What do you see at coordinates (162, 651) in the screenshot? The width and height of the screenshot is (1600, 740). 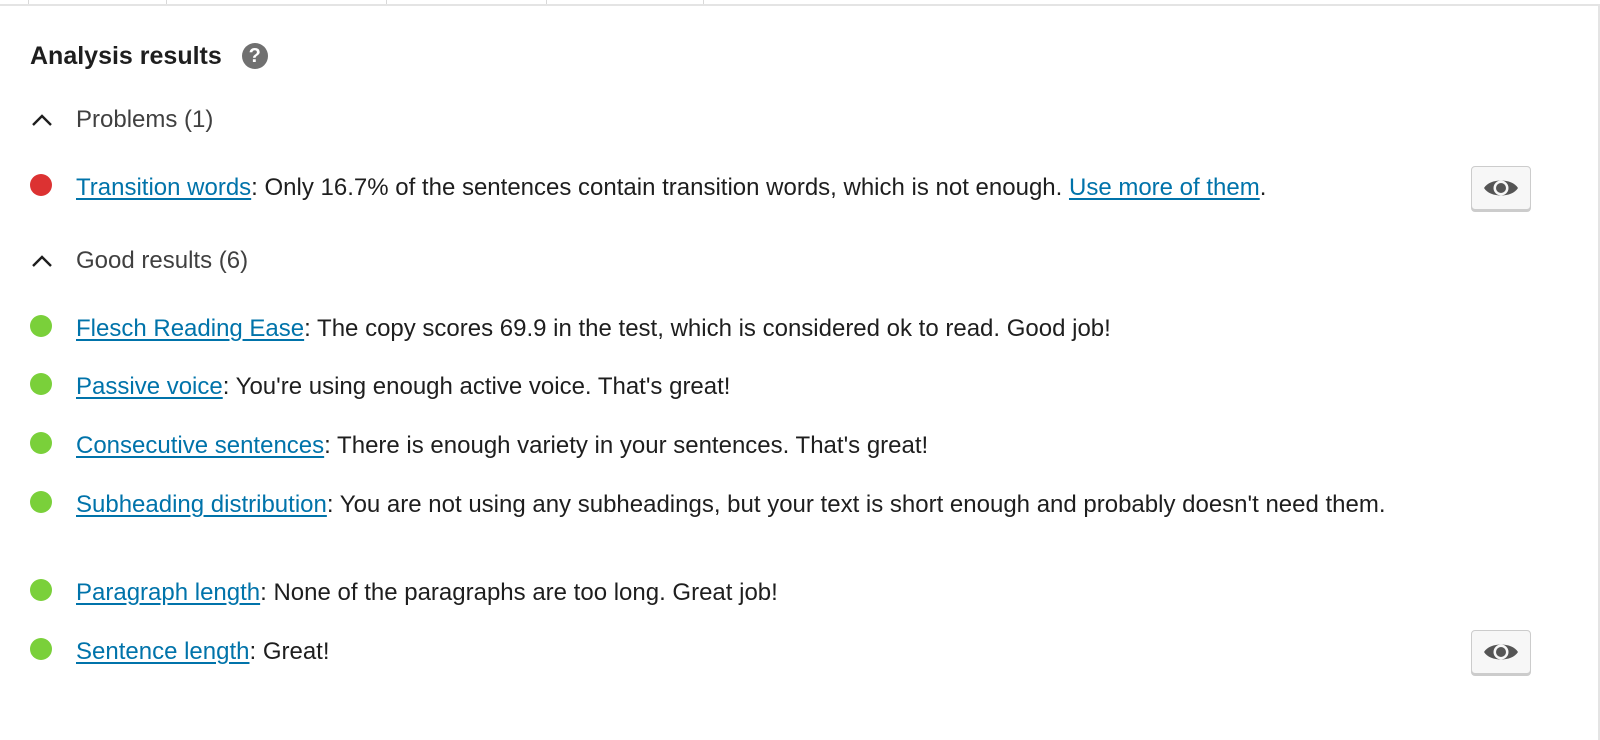 I see `result-link: Sentence length` at bounding box center [162, 651].